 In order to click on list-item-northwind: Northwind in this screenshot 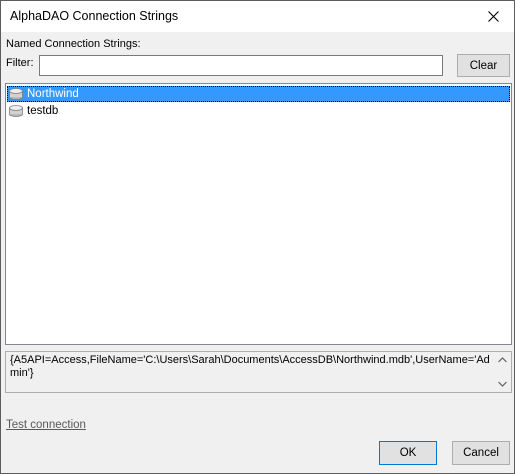, I will do `click(258, 94)`.